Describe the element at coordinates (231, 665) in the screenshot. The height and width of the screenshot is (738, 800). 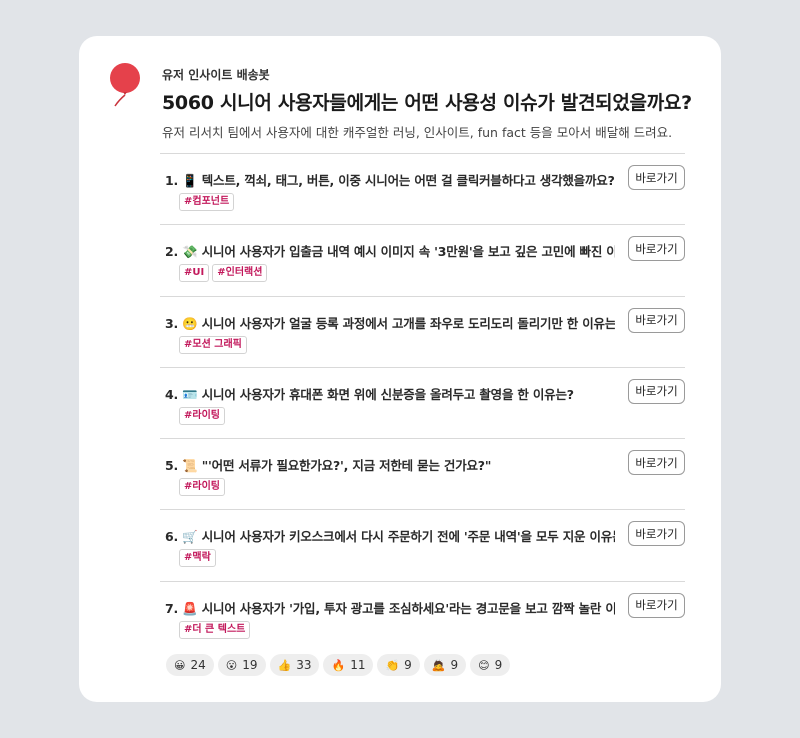
I see `surprised-face-icon: 😮` at that location.